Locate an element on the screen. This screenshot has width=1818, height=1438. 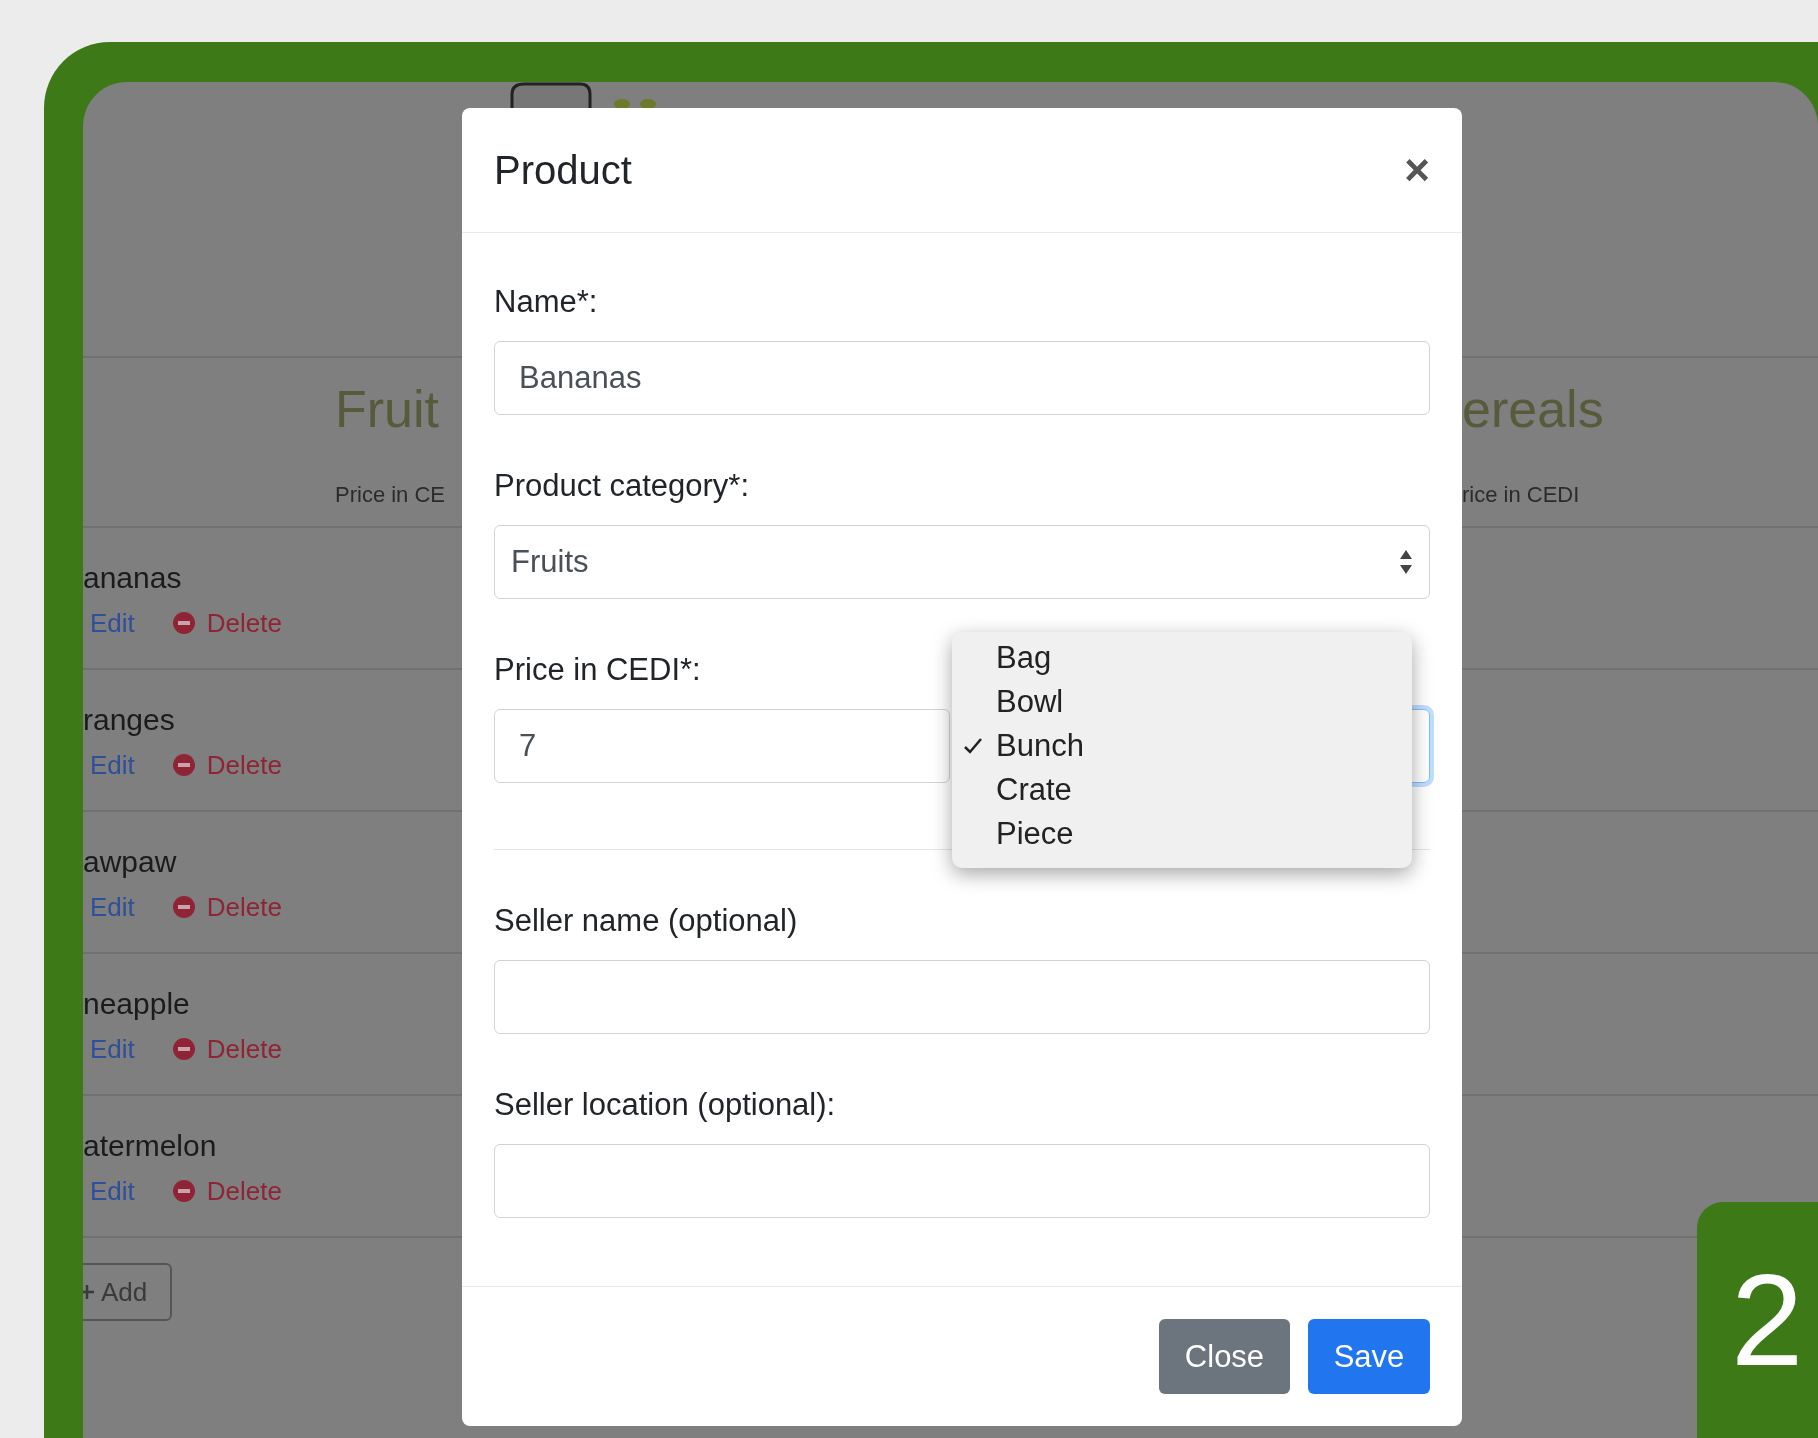
price-caption: rice in CEDI is located at coordinates (1521, 495).